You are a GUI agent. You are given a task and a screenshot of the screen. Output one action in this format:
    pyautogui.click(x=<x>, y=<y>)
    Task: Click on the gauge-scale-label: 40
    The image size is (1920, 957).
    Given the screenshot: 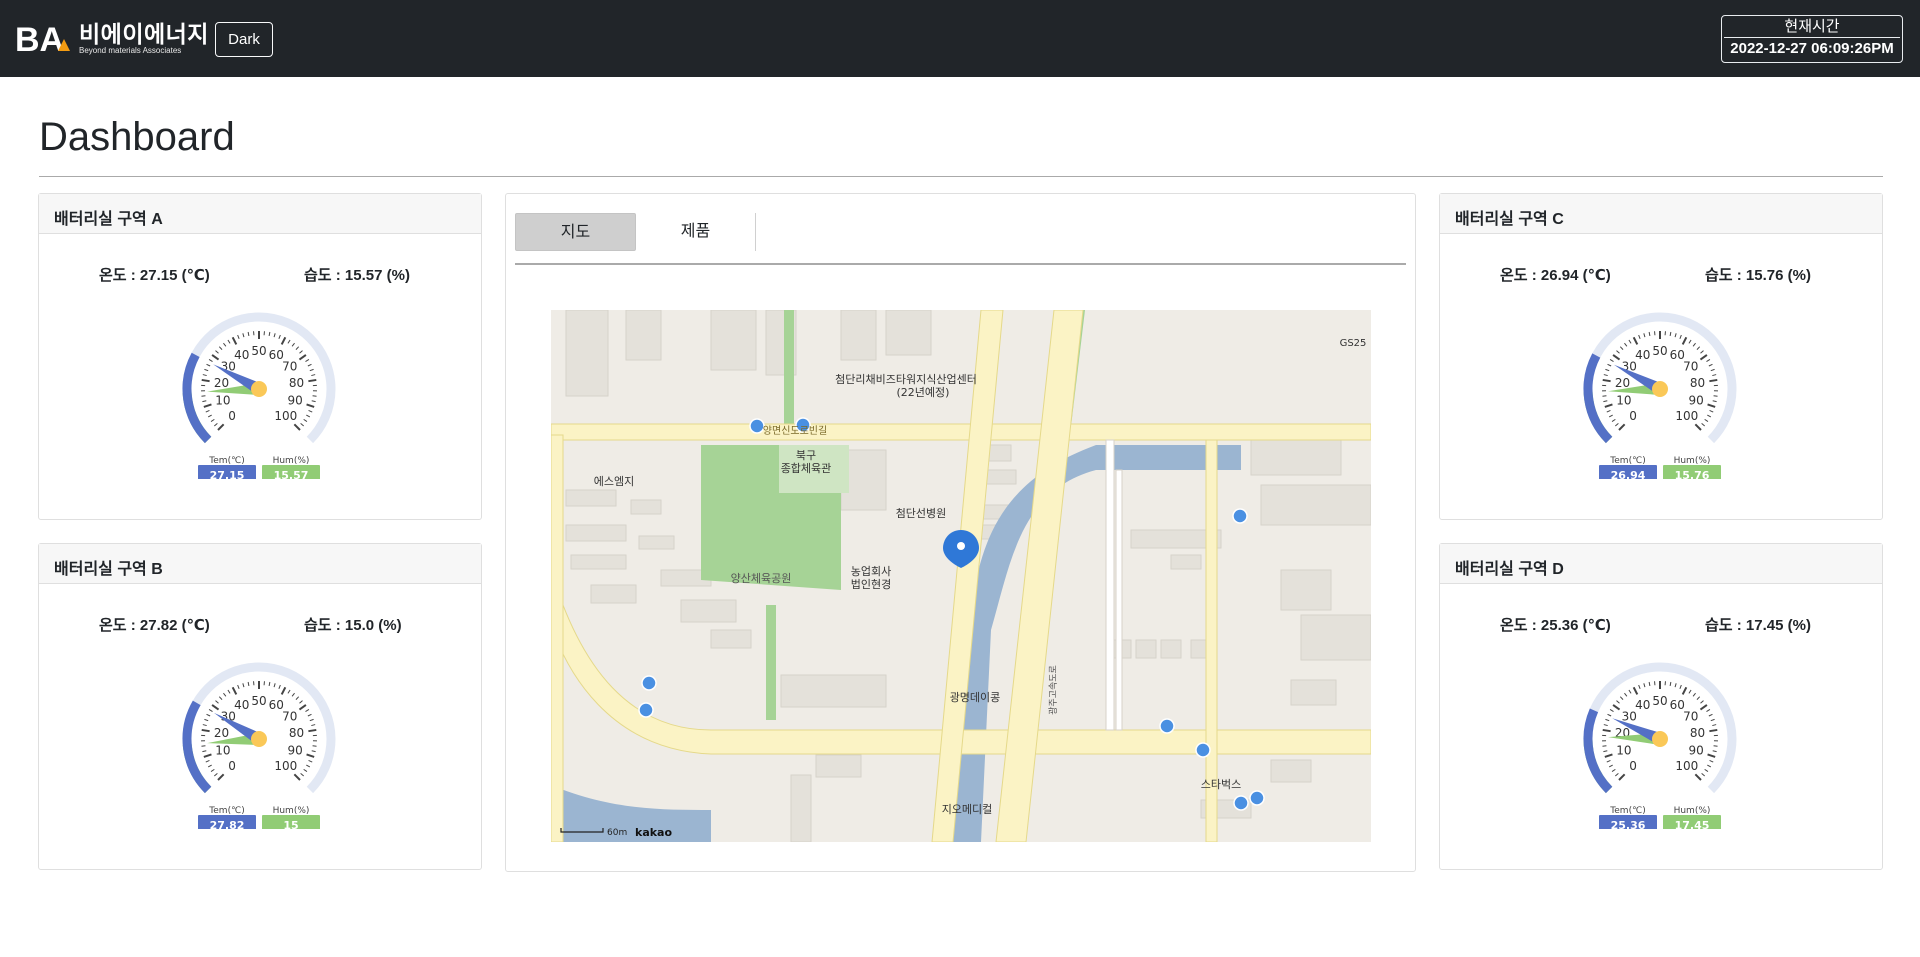 What is the action you would take?
    pyautogui.click(x=241, y=355)
    